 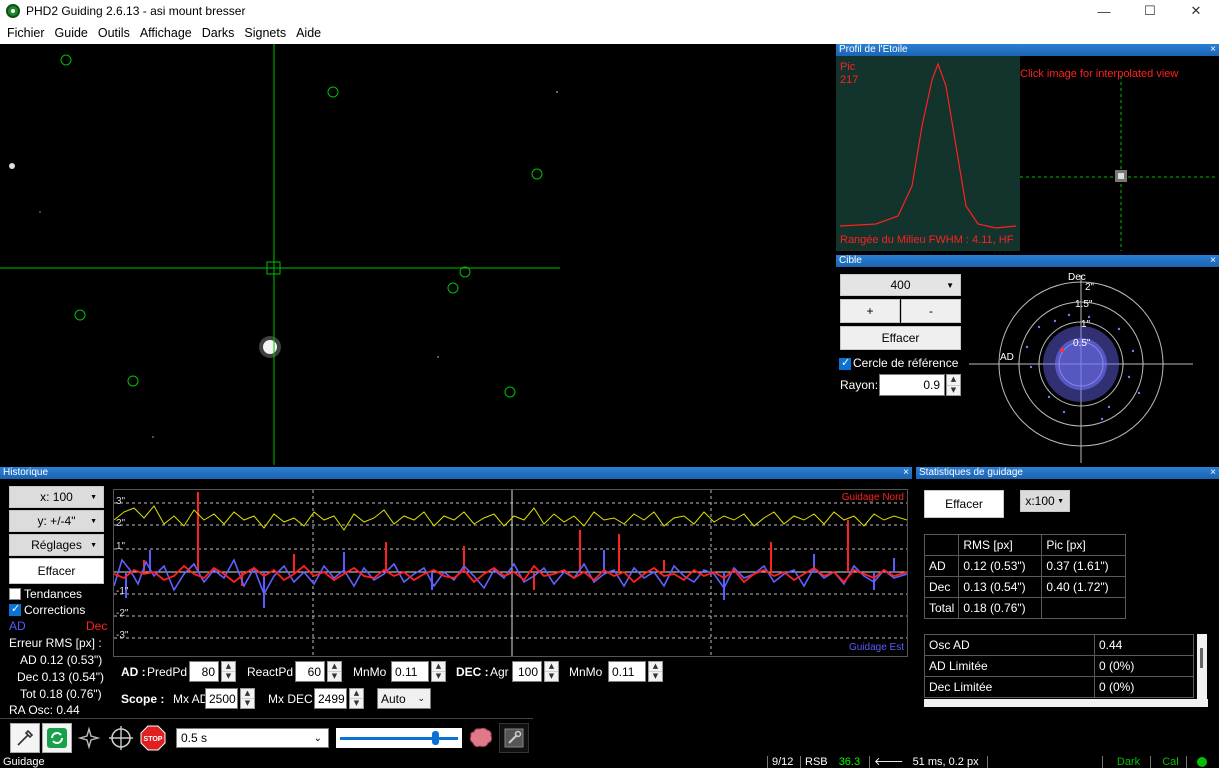 I want to click on mxad-input: 2500, so click(x=221, y=698).